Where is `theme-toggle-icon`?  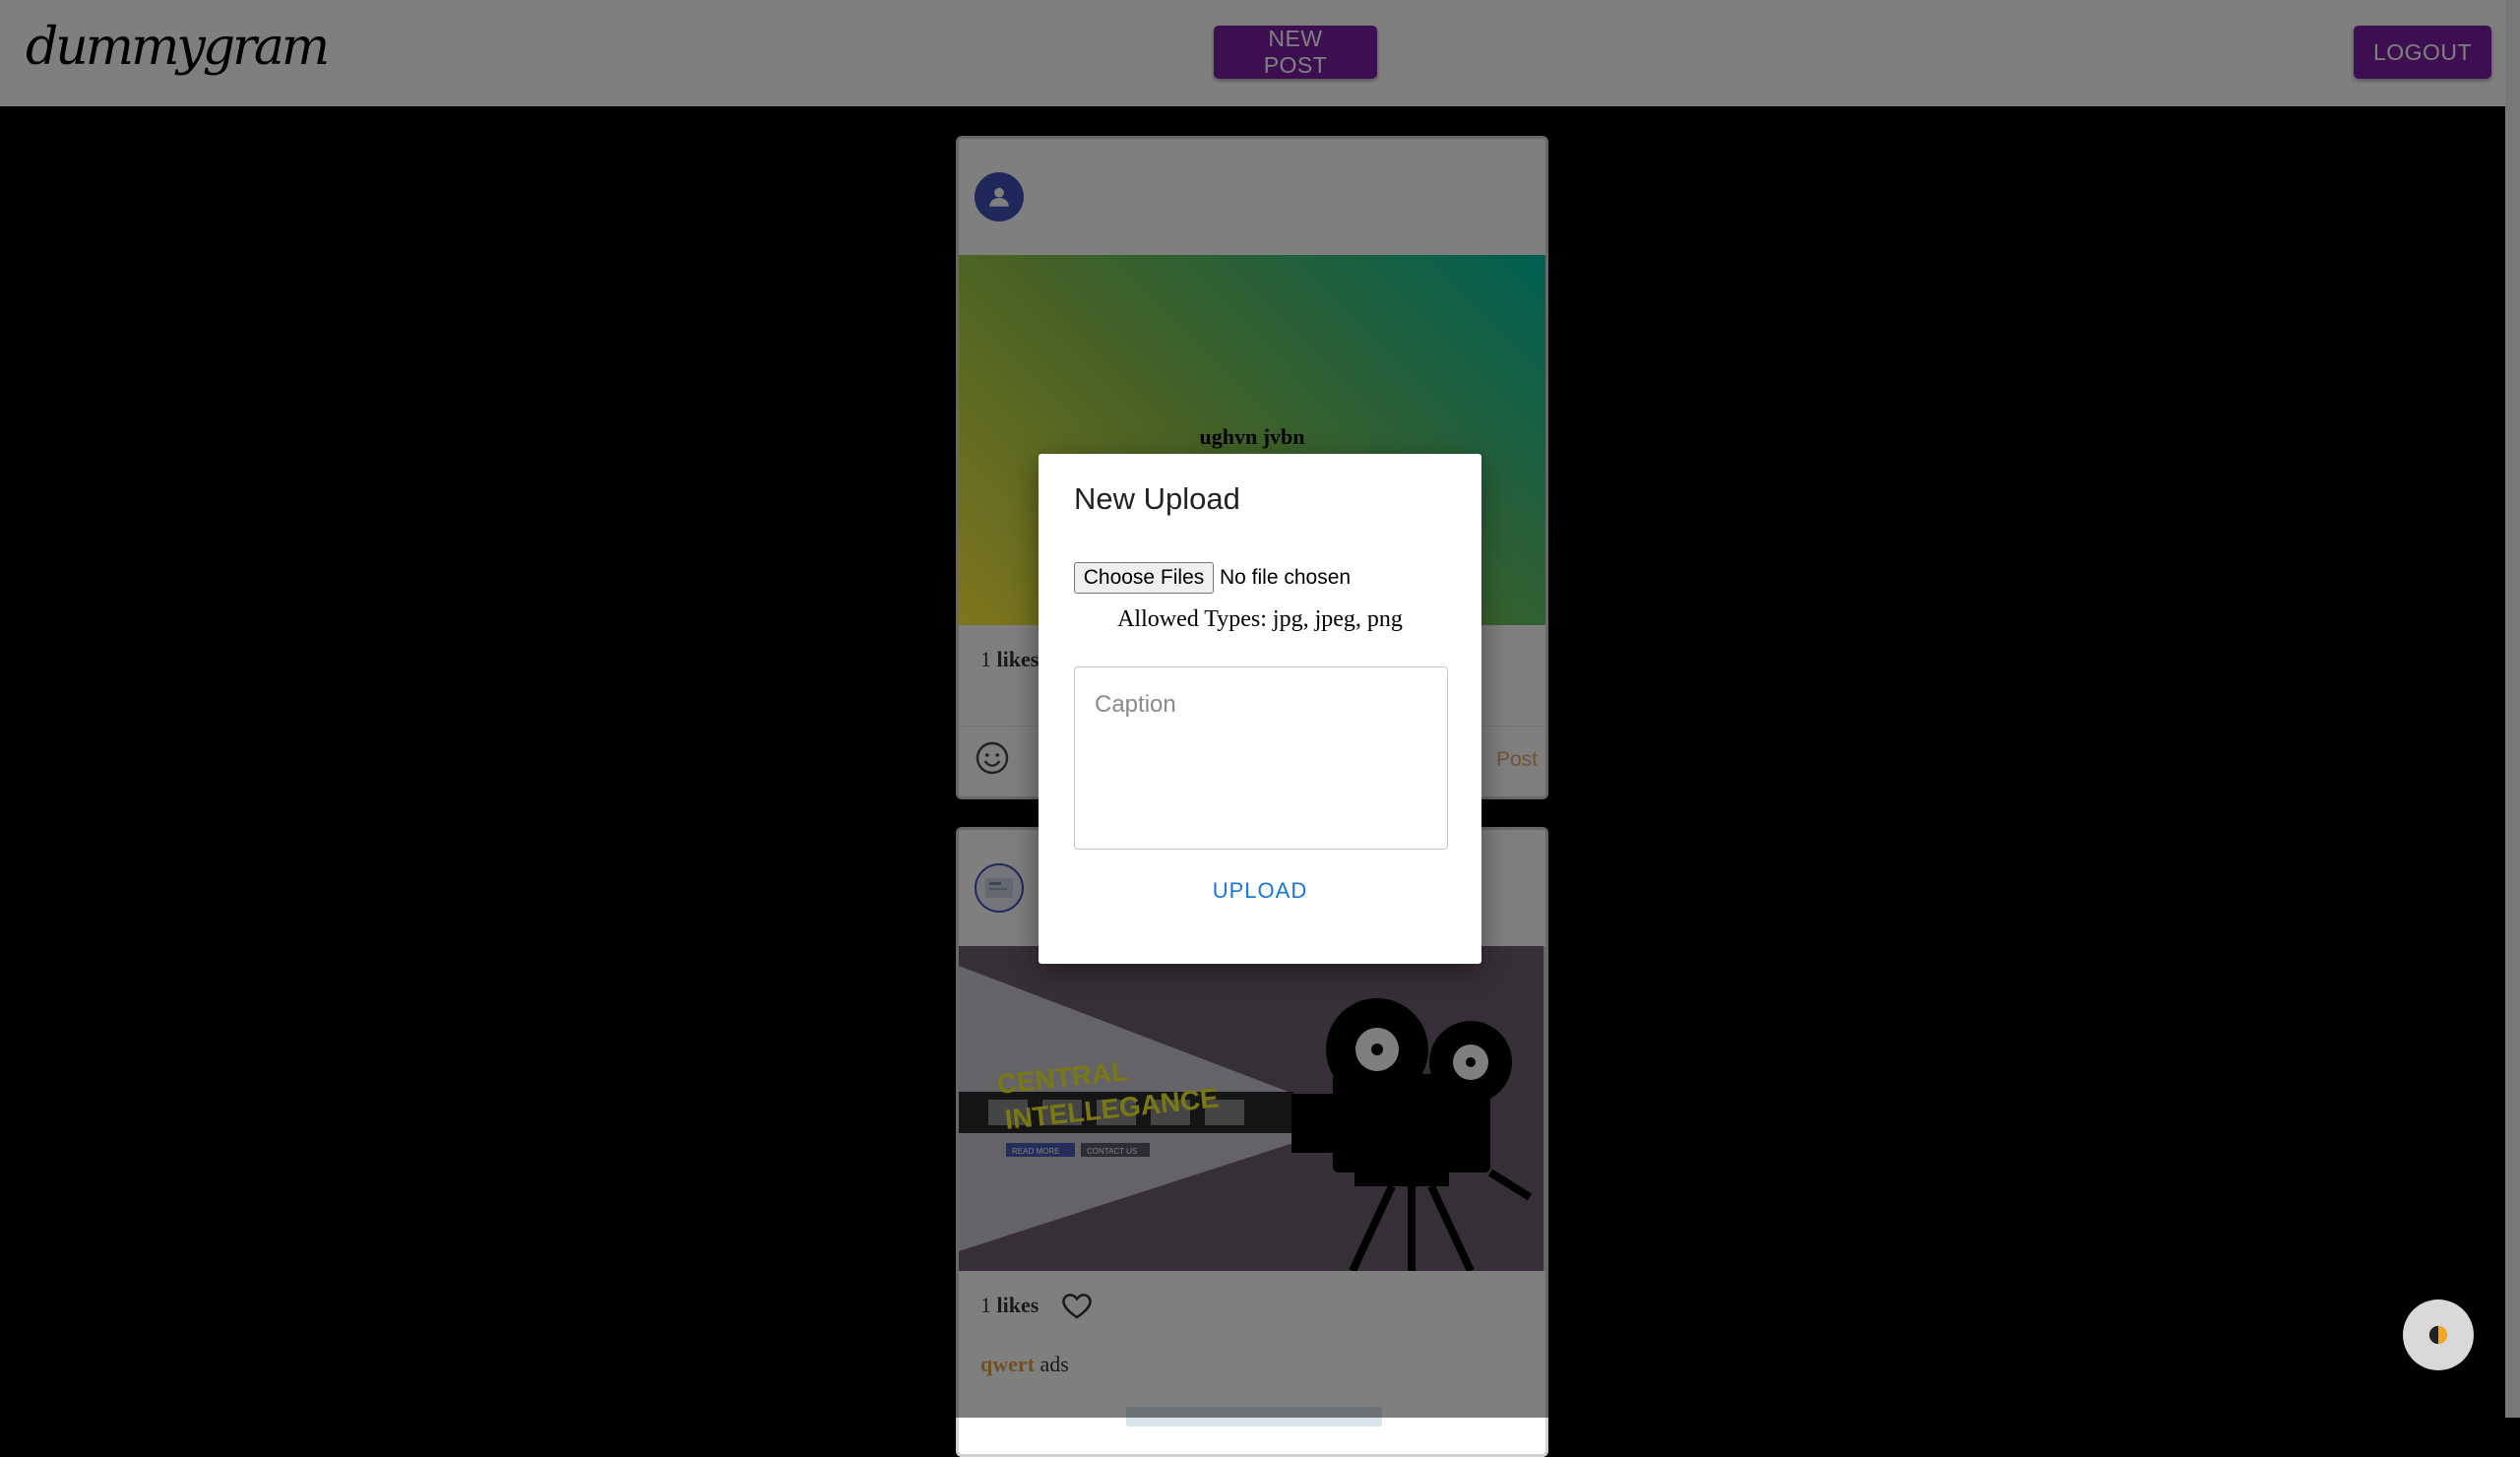
theme-toggle-icon is located at coordinates (2438, 1335).